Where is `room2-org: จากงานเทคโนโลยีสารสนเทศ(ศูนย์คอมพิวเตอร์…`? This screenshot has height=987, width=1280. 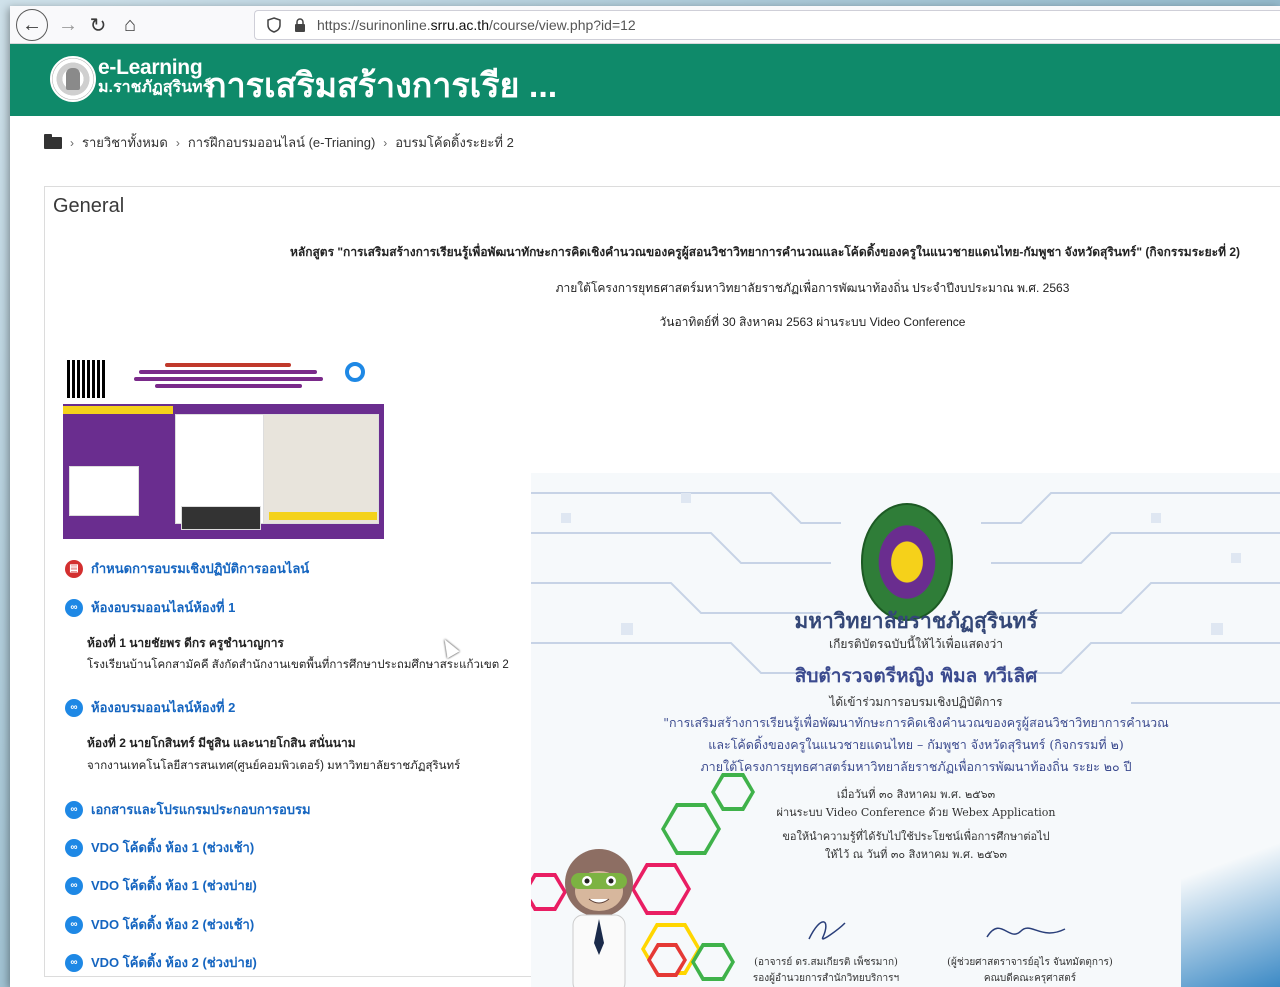 room2-org: จากงานเทคโนโลยีสารสนเทศ(ศูนย์คอมพิวเตอร์… is located at coordinates (274, 766).